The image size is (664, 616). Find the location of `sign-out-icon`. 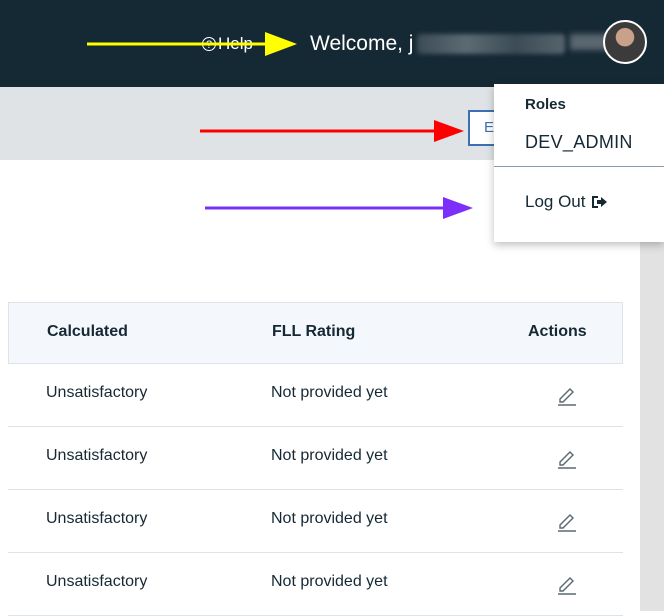

sign-out-icon is located at coordinates (599, 202).